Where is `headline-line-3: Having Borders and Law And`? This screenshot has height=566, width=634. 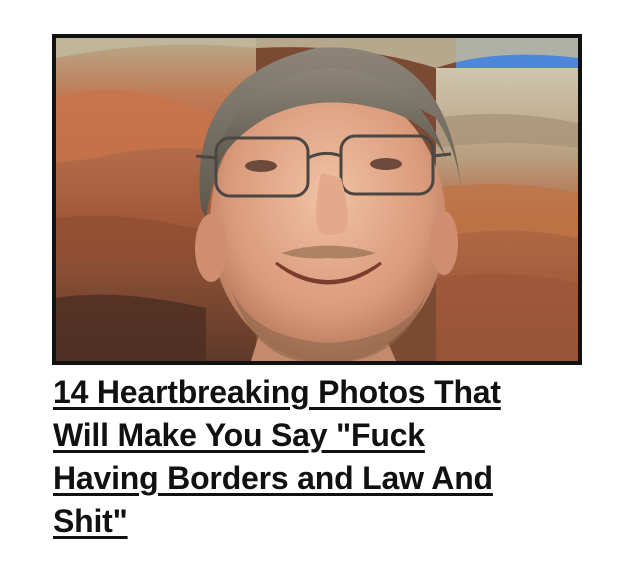
headline-line-3: Having Borders and Law And is located at coordinates (273, 478).